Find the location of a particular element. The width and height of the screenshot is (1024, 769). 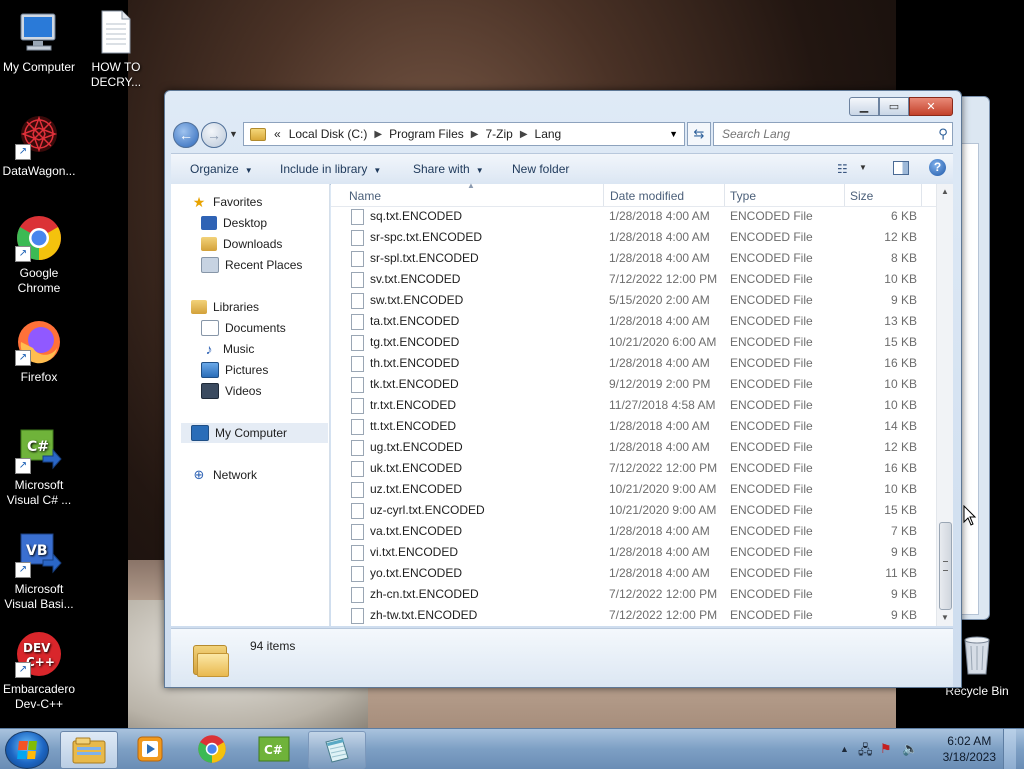

forward-button: → is located at coordinates (214, 135).